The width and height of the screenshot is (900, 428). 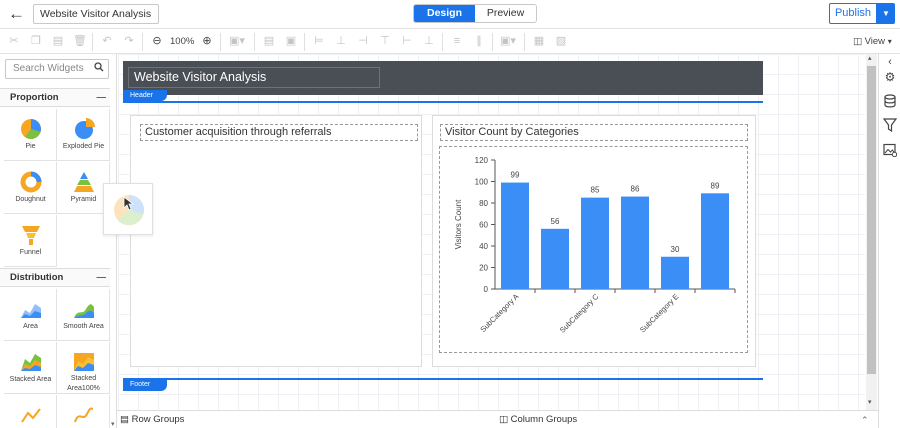 I want to click on widget-stacked-area: Stacked Area, so click(x=30, y=368).